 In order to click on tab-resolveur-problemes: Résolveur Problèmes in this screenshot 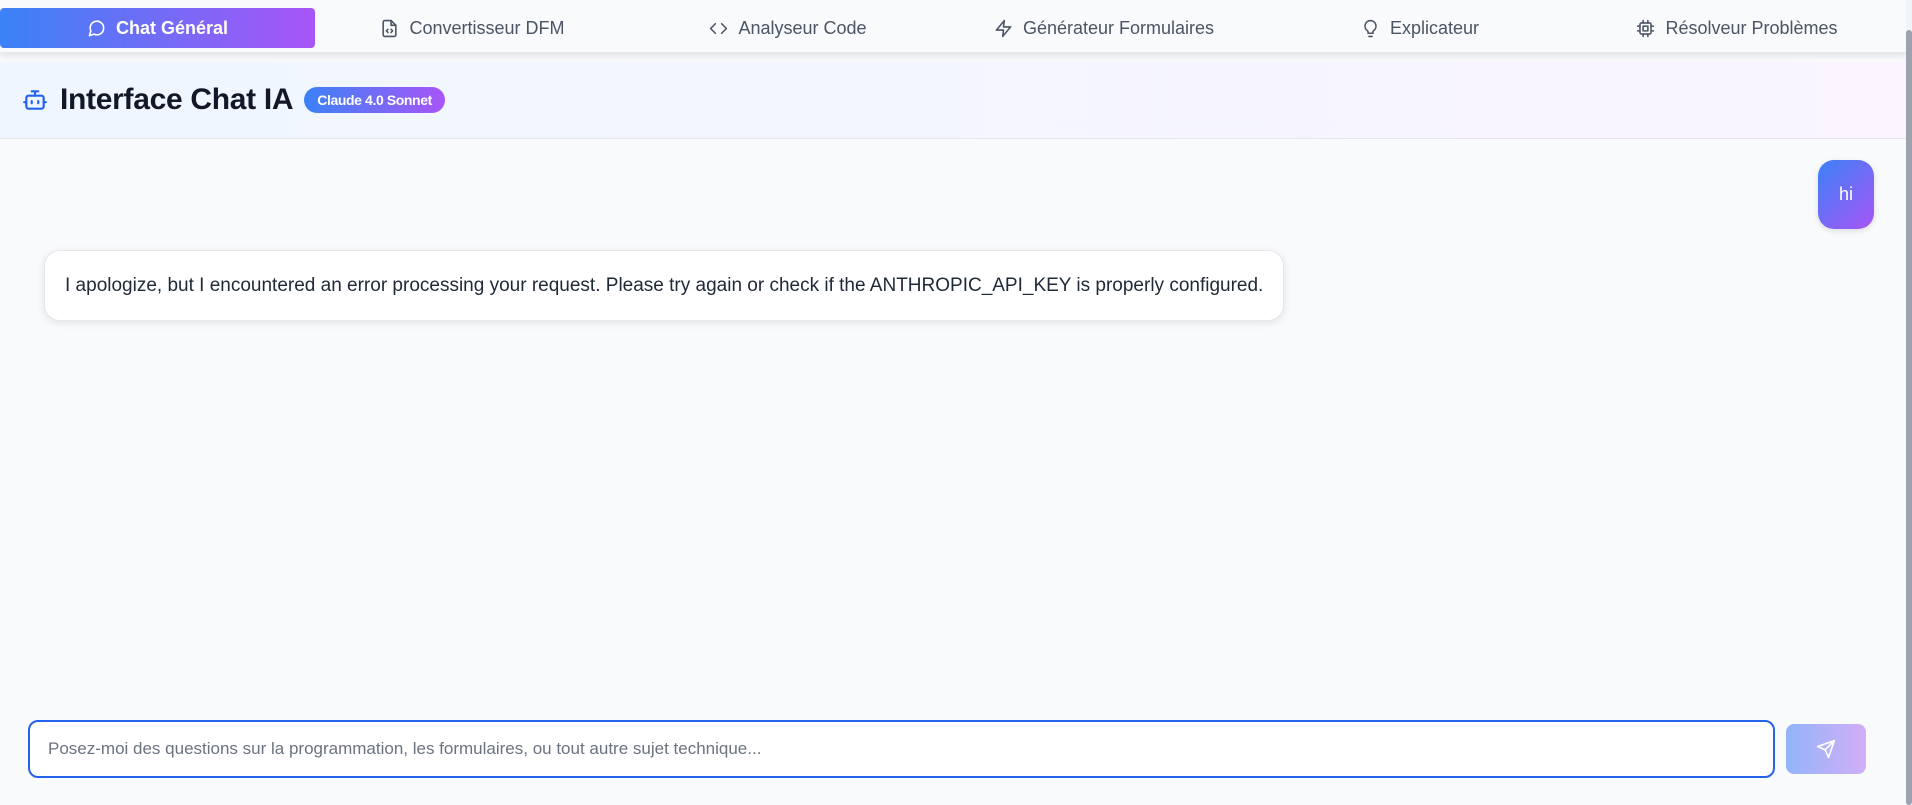, I will do `click(1737, 28)`.